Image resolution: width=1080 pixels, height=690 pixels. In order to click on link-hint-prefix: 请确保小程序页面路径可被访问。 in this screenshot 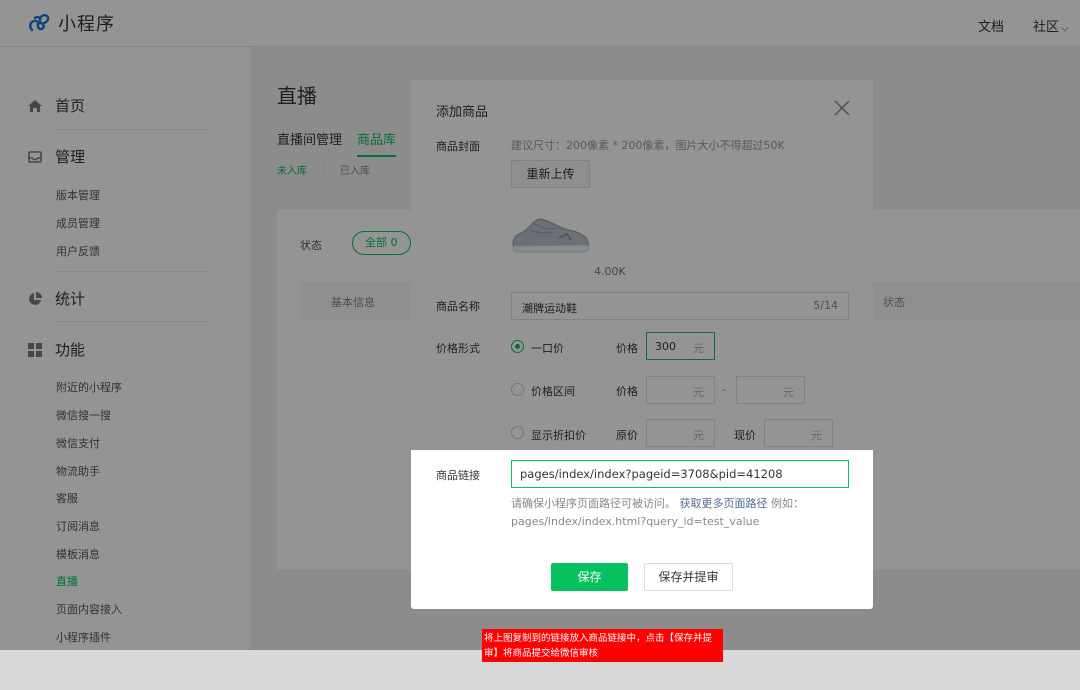, I will do `click(593, 503)`.